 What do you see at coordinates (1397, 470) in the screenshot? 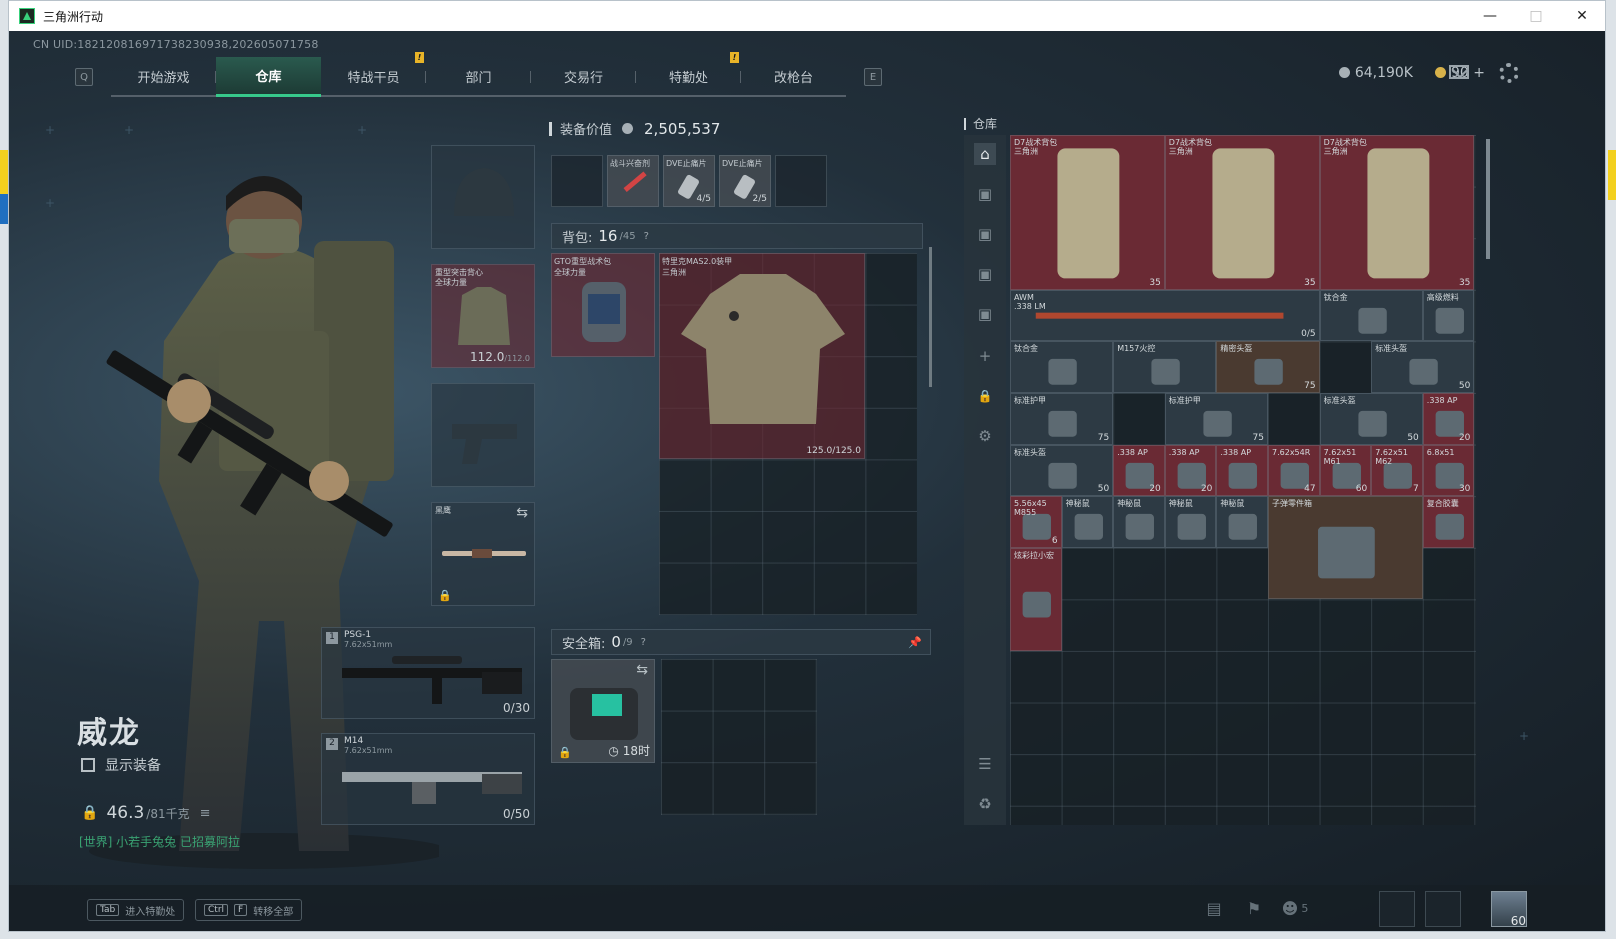
I see `warehouse-item: 7.62x51 M62 7` at bounding box center [1397, 470].